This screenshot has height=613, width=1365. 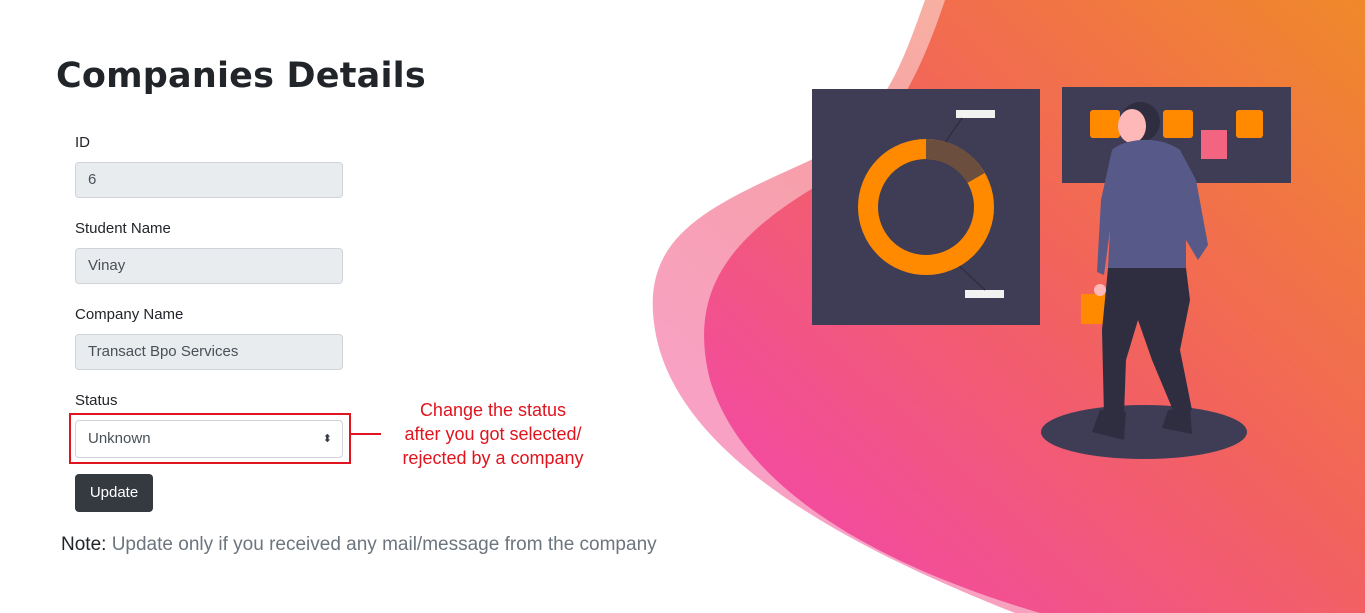 What do you see at coordinates (84, 544) in the screenshot?
I see `note-label: Note:` at bounding box center [84, 544].